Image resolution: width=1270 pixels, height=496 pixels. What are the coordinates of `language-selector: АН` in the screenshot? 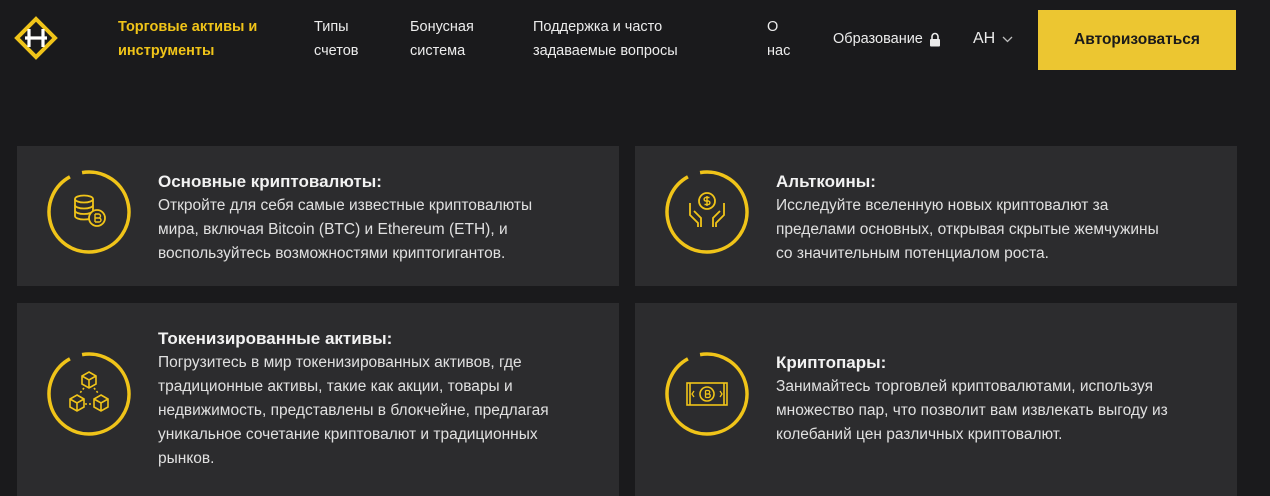 It's located at (993, 39).